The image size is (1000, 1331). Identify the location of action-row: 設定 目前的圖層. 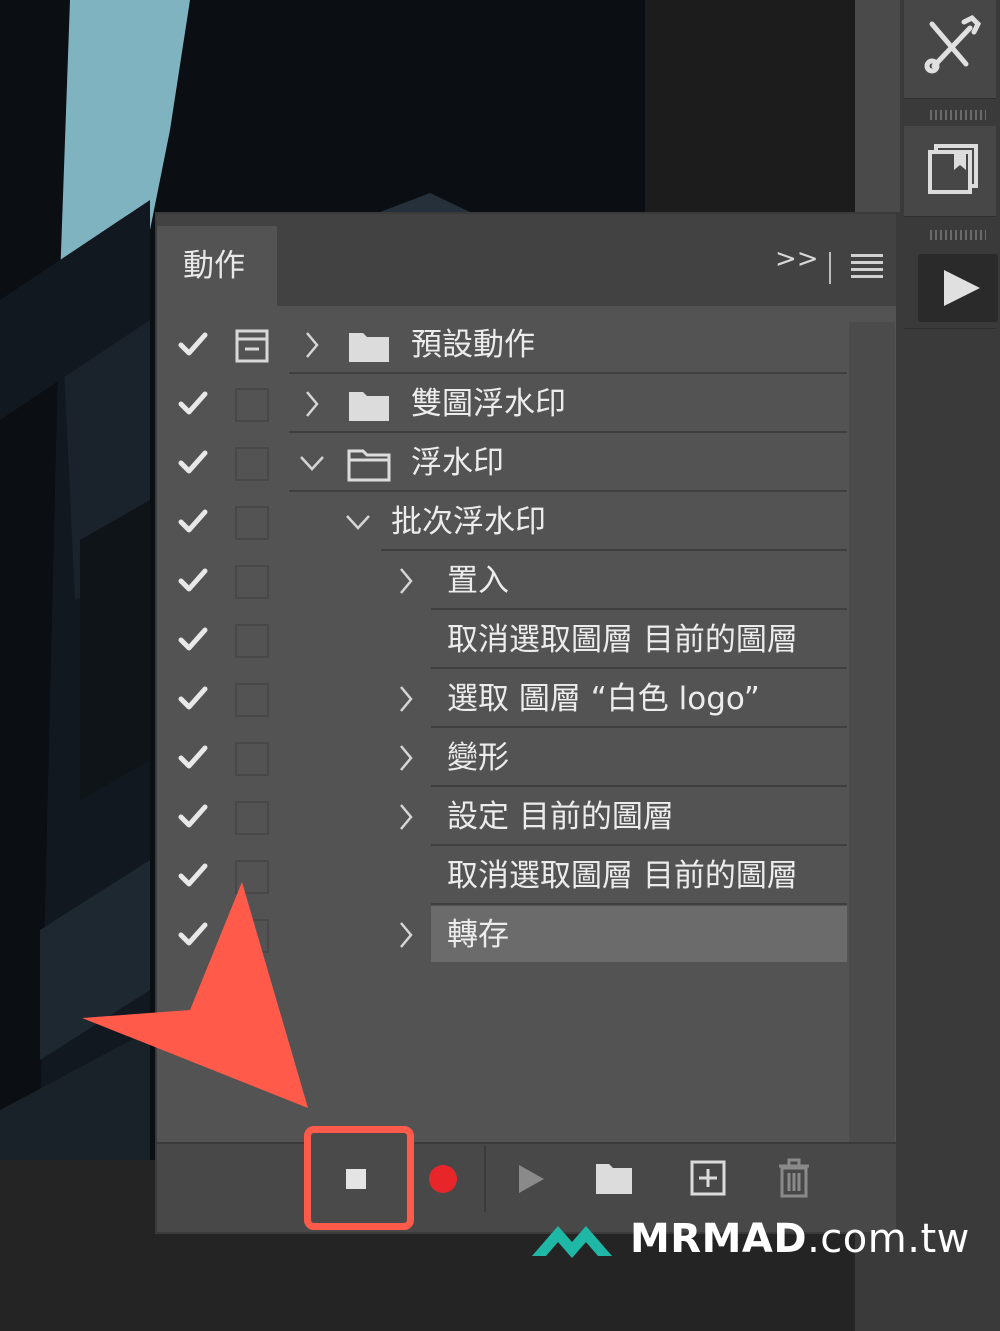
(502, 817).